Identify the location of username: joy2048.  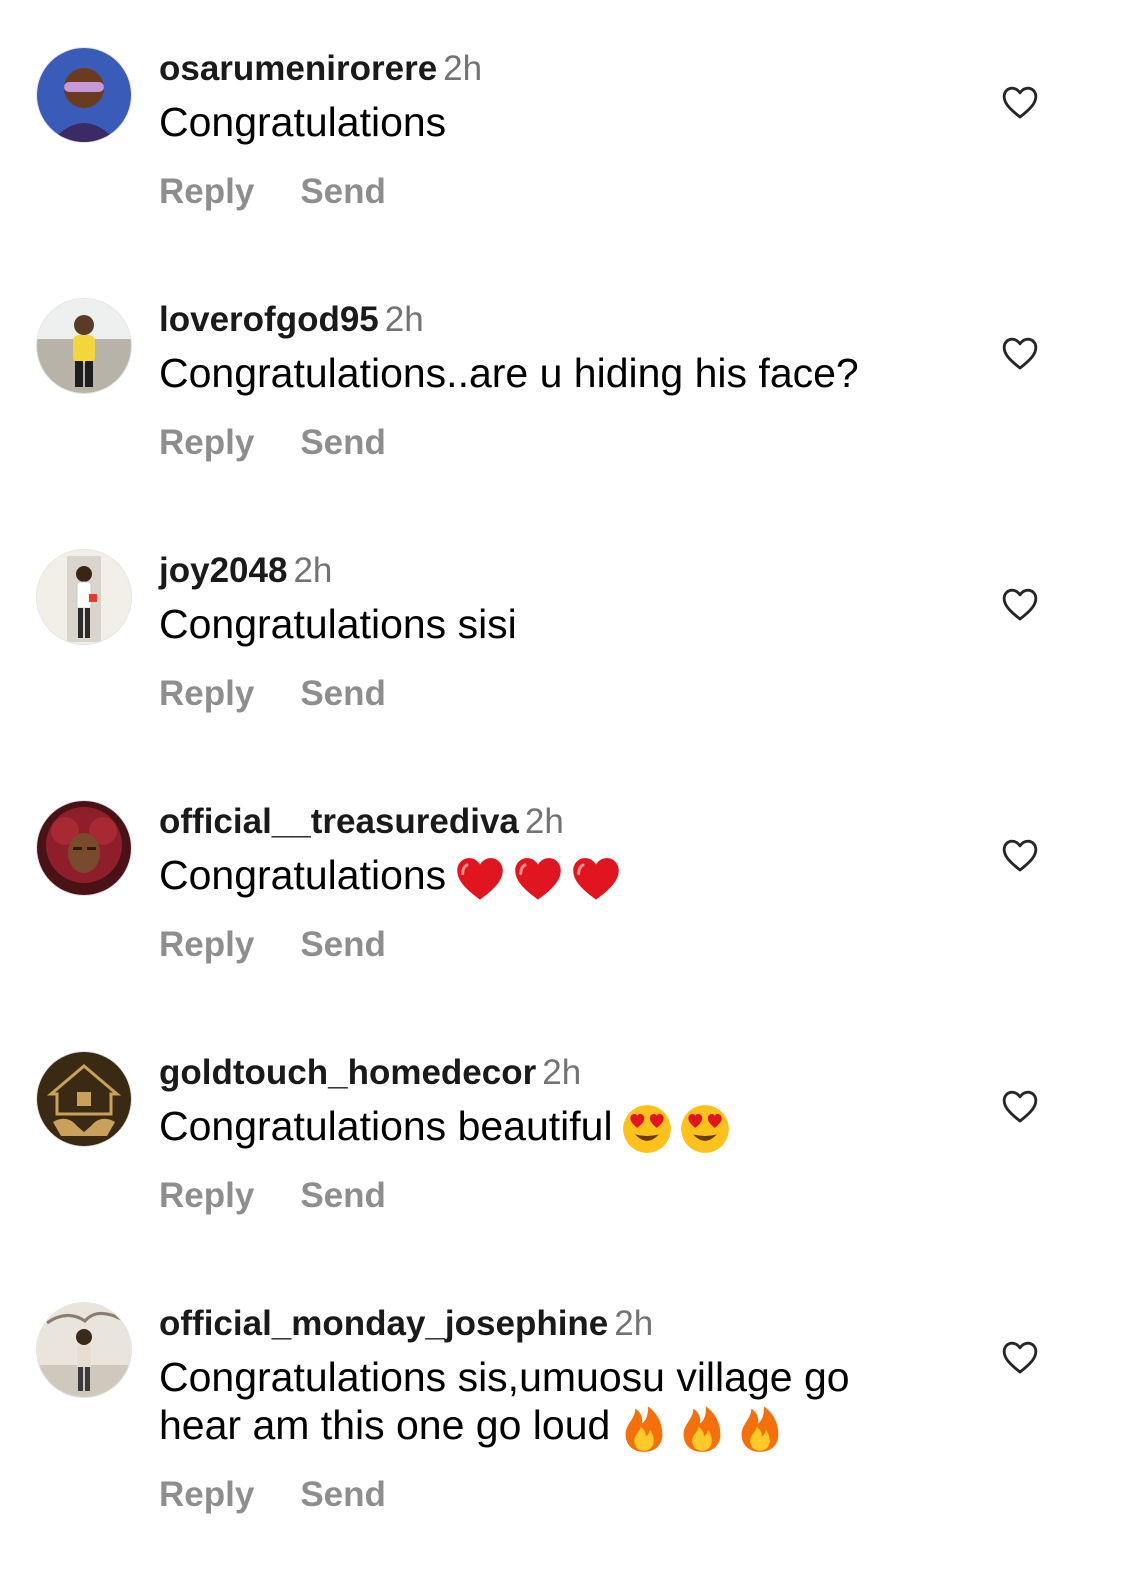
(223, 570).